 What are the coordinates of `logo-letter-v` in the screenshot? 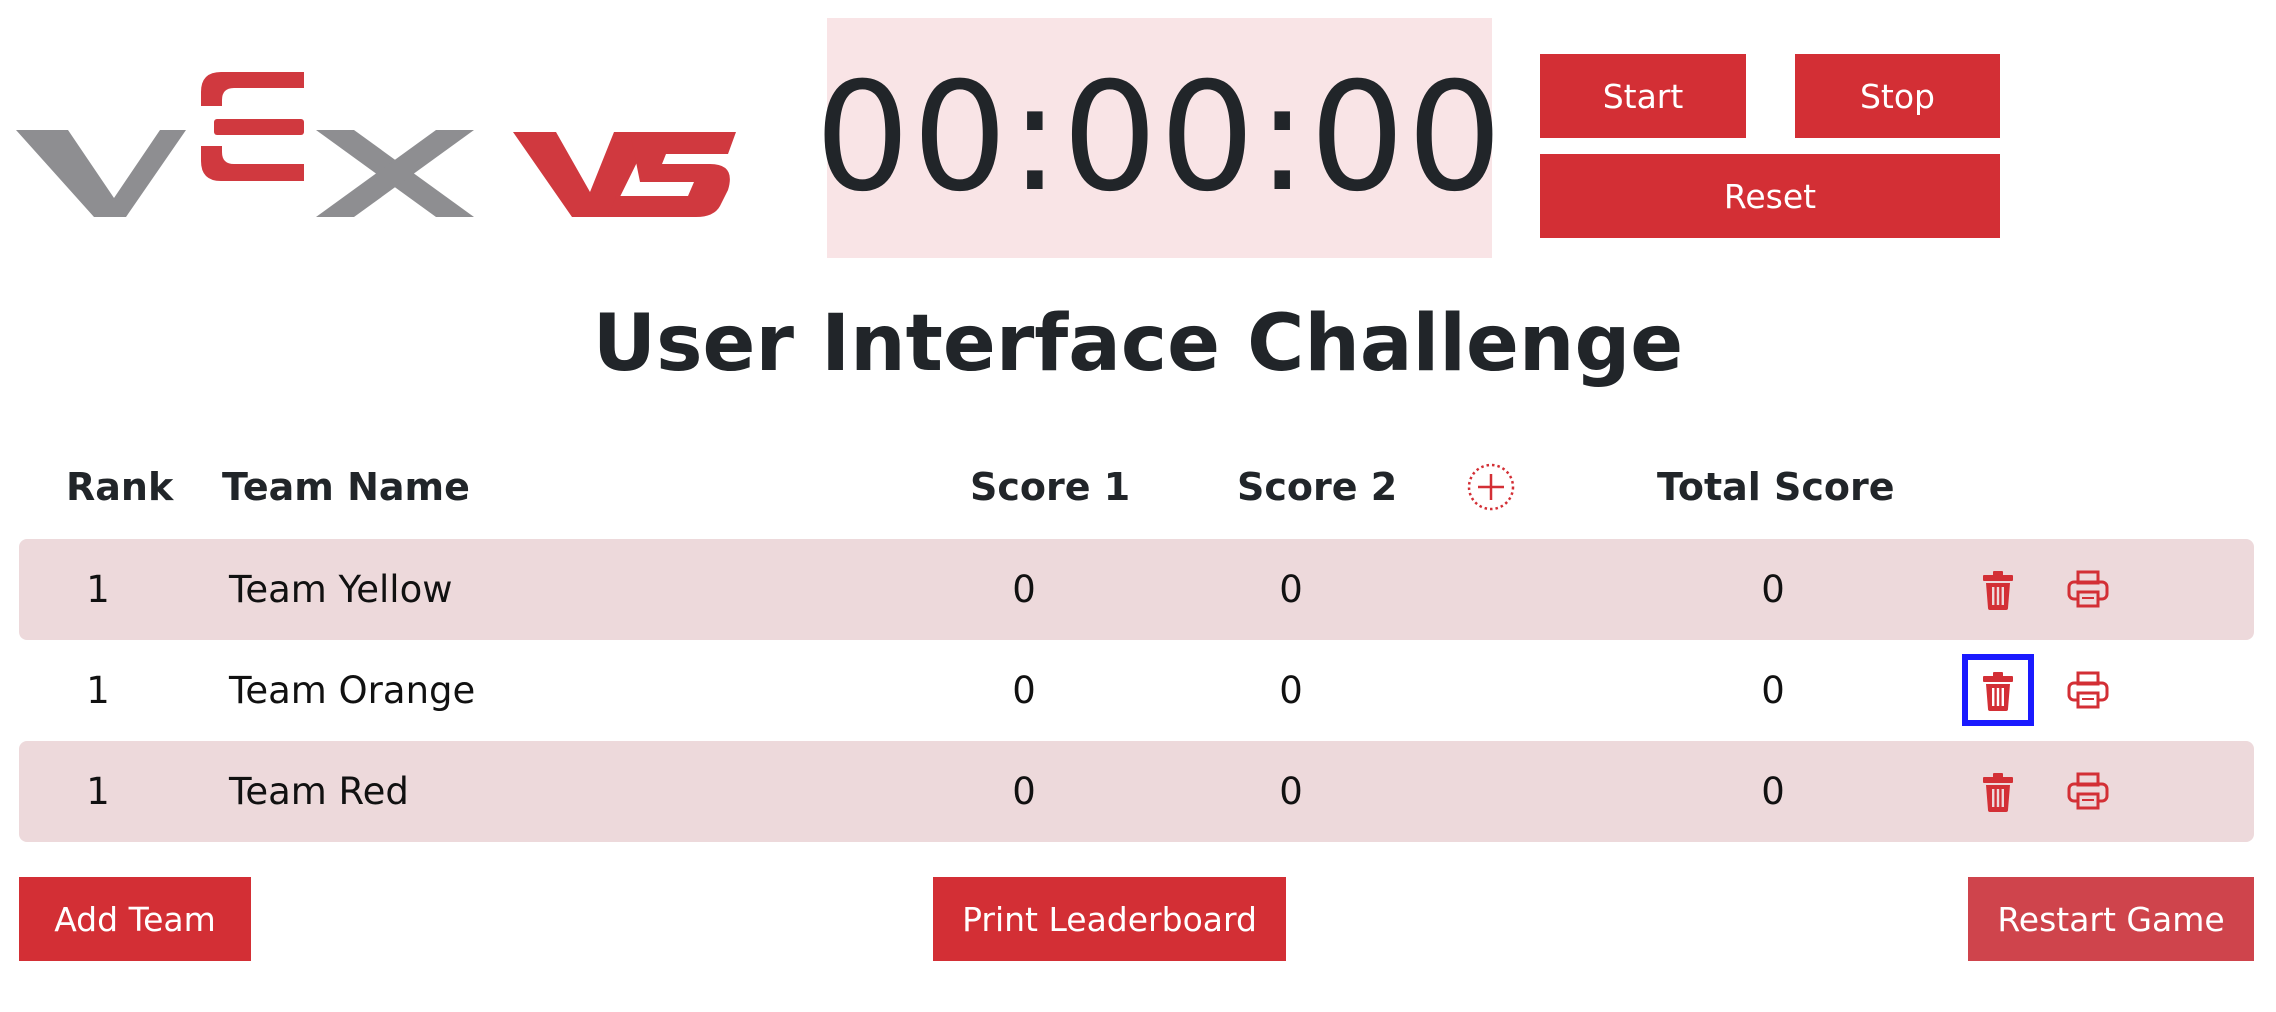 It's located at (101, 173).